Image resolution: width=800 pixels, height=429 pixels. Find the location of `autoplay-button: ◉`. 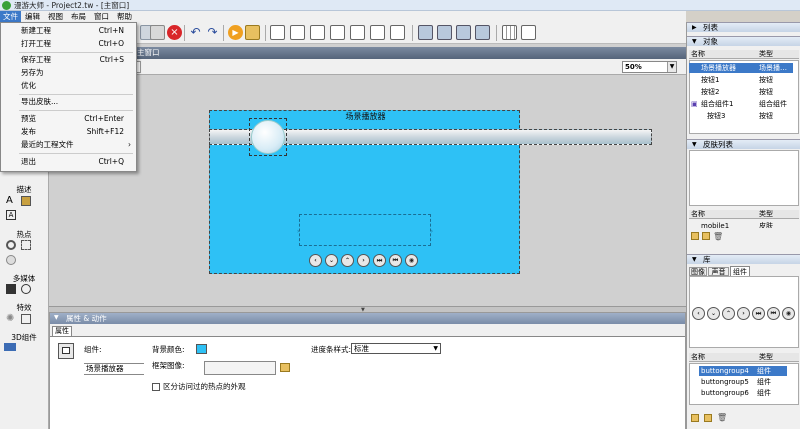

autoplay-button: ◉ is located at coordinates (411, 260).